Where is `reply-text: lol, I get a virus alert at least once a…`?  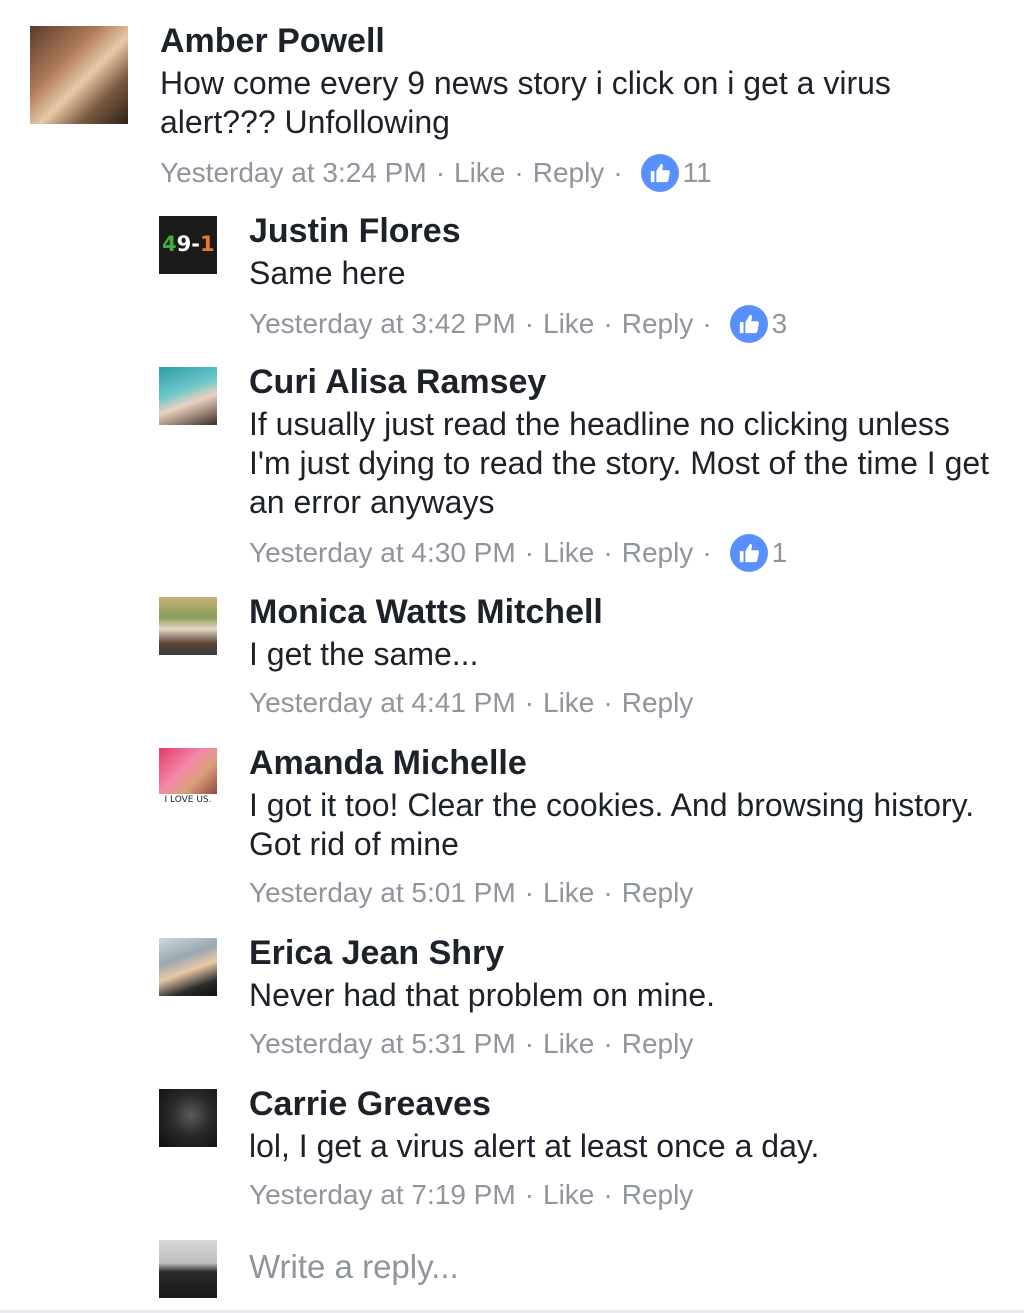
reply-text: lol, I get a virus alert at least once a… is located at coordinates (534, 1146).